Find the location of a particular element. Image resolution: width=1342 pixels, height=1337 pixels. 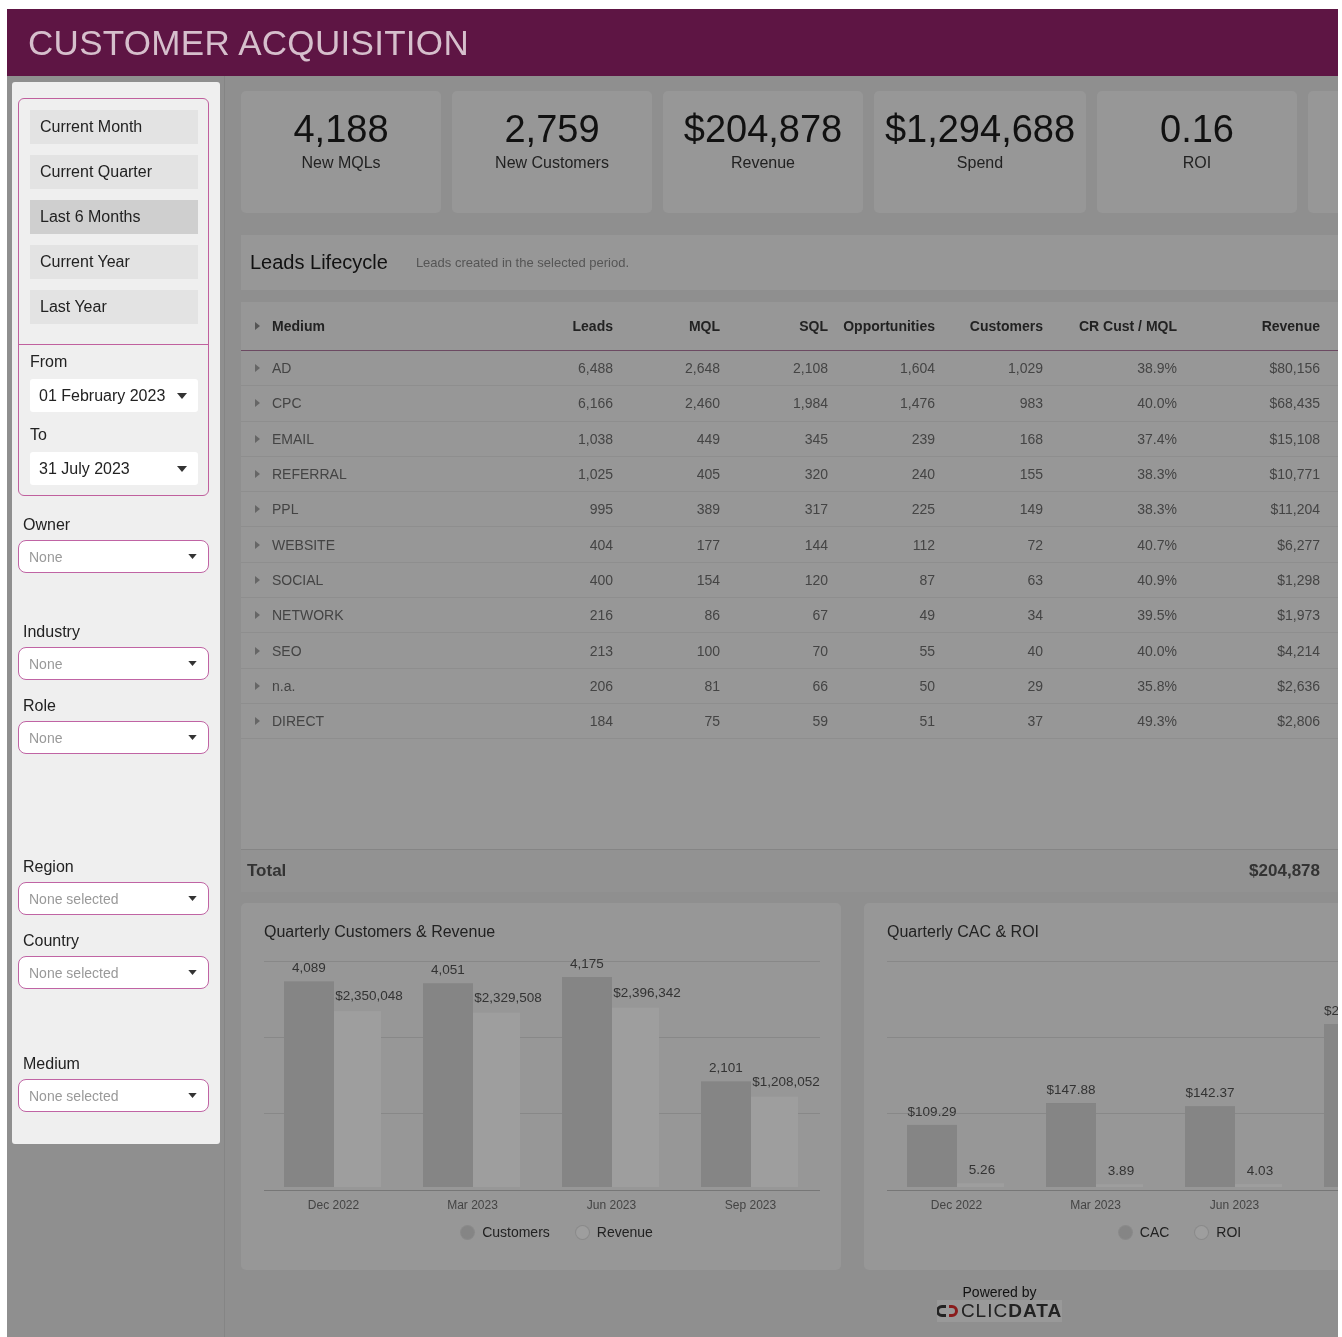

table-cell-text: 206 is located at coordinates (600, 685).